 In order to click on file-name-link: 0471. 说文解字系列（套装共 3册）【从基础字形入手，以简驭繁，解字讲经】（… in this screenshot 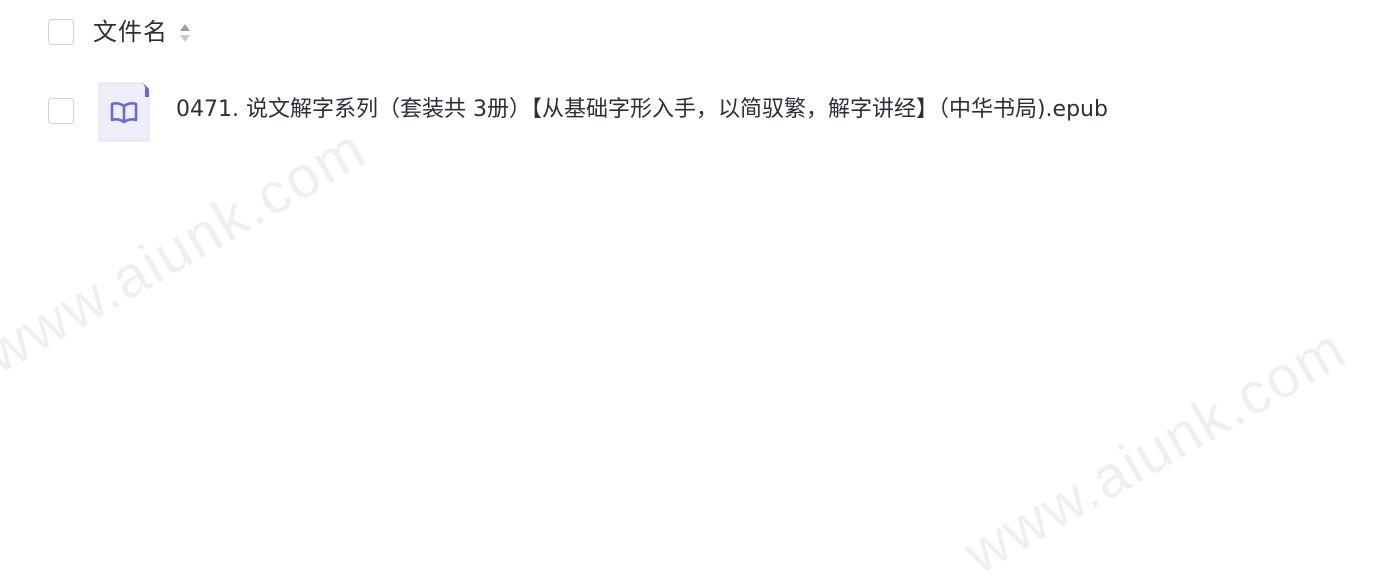, I will do `click(642, 110)`.